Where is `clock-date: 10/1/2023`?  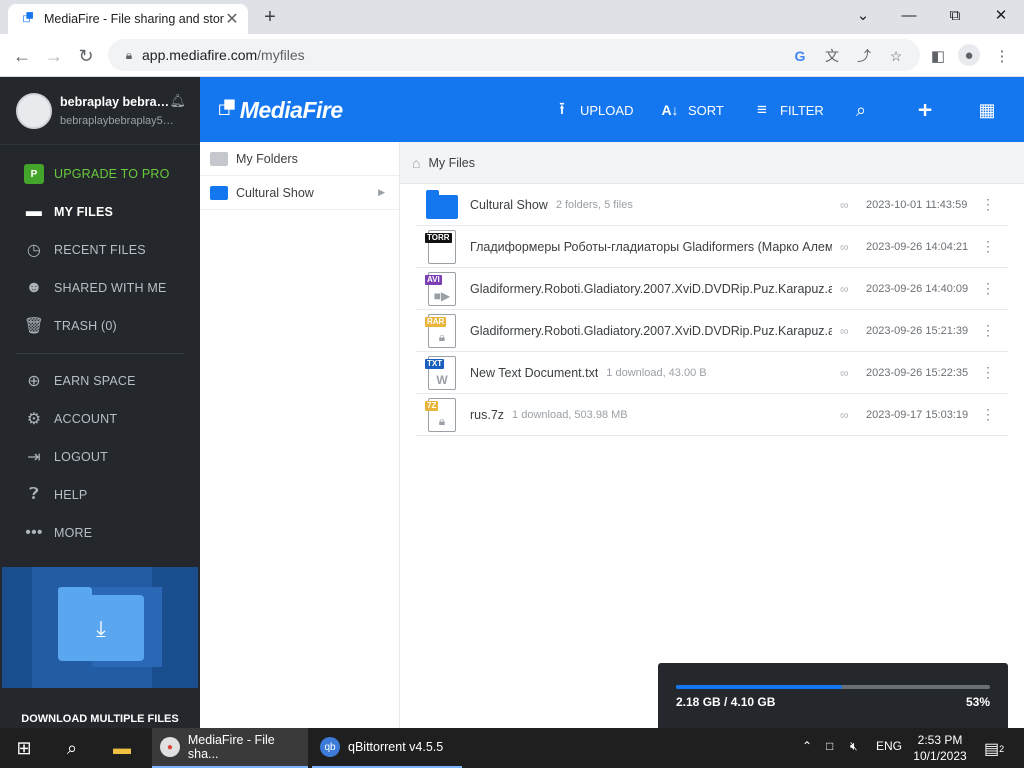 clock-date: 10/1/2023 is located at coordinates (940, 756).